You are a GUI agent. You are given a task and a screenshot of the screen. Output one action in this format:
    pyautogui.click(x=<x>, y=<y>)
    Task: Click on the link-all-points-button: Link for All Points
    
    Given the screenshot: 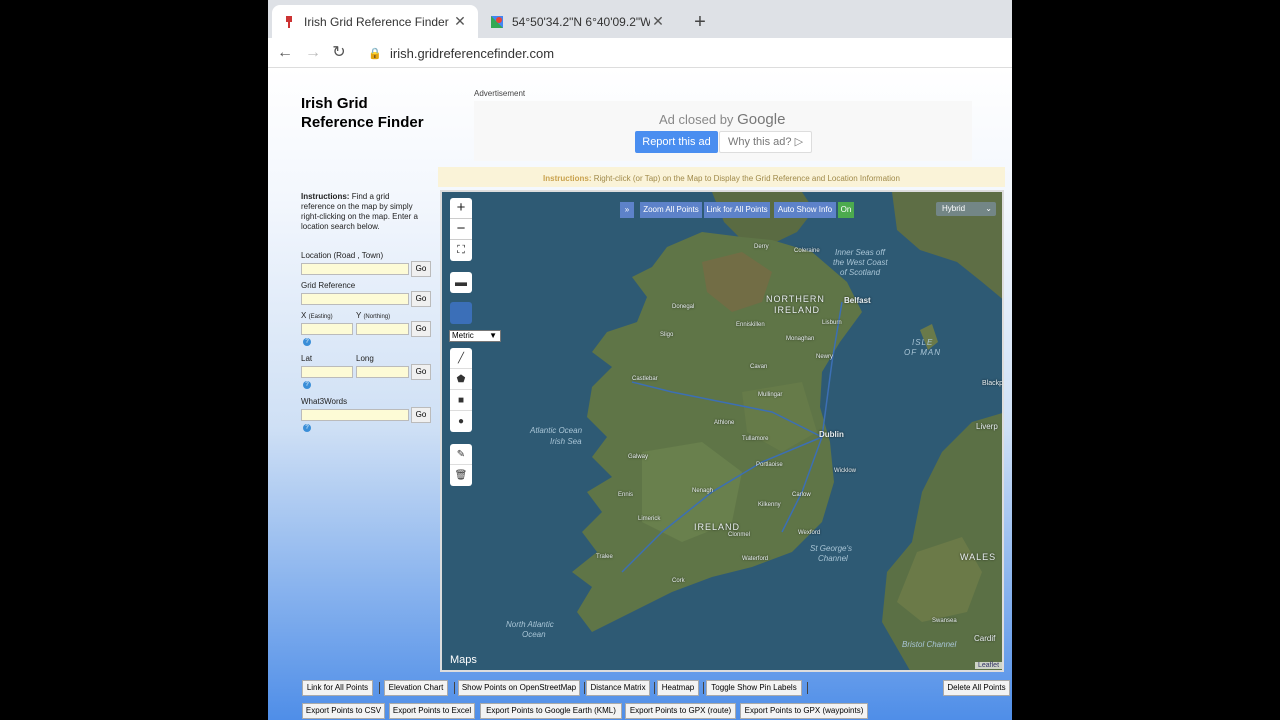 What is the action you would take?
    pyautogui.click(x=737, y=210)
    